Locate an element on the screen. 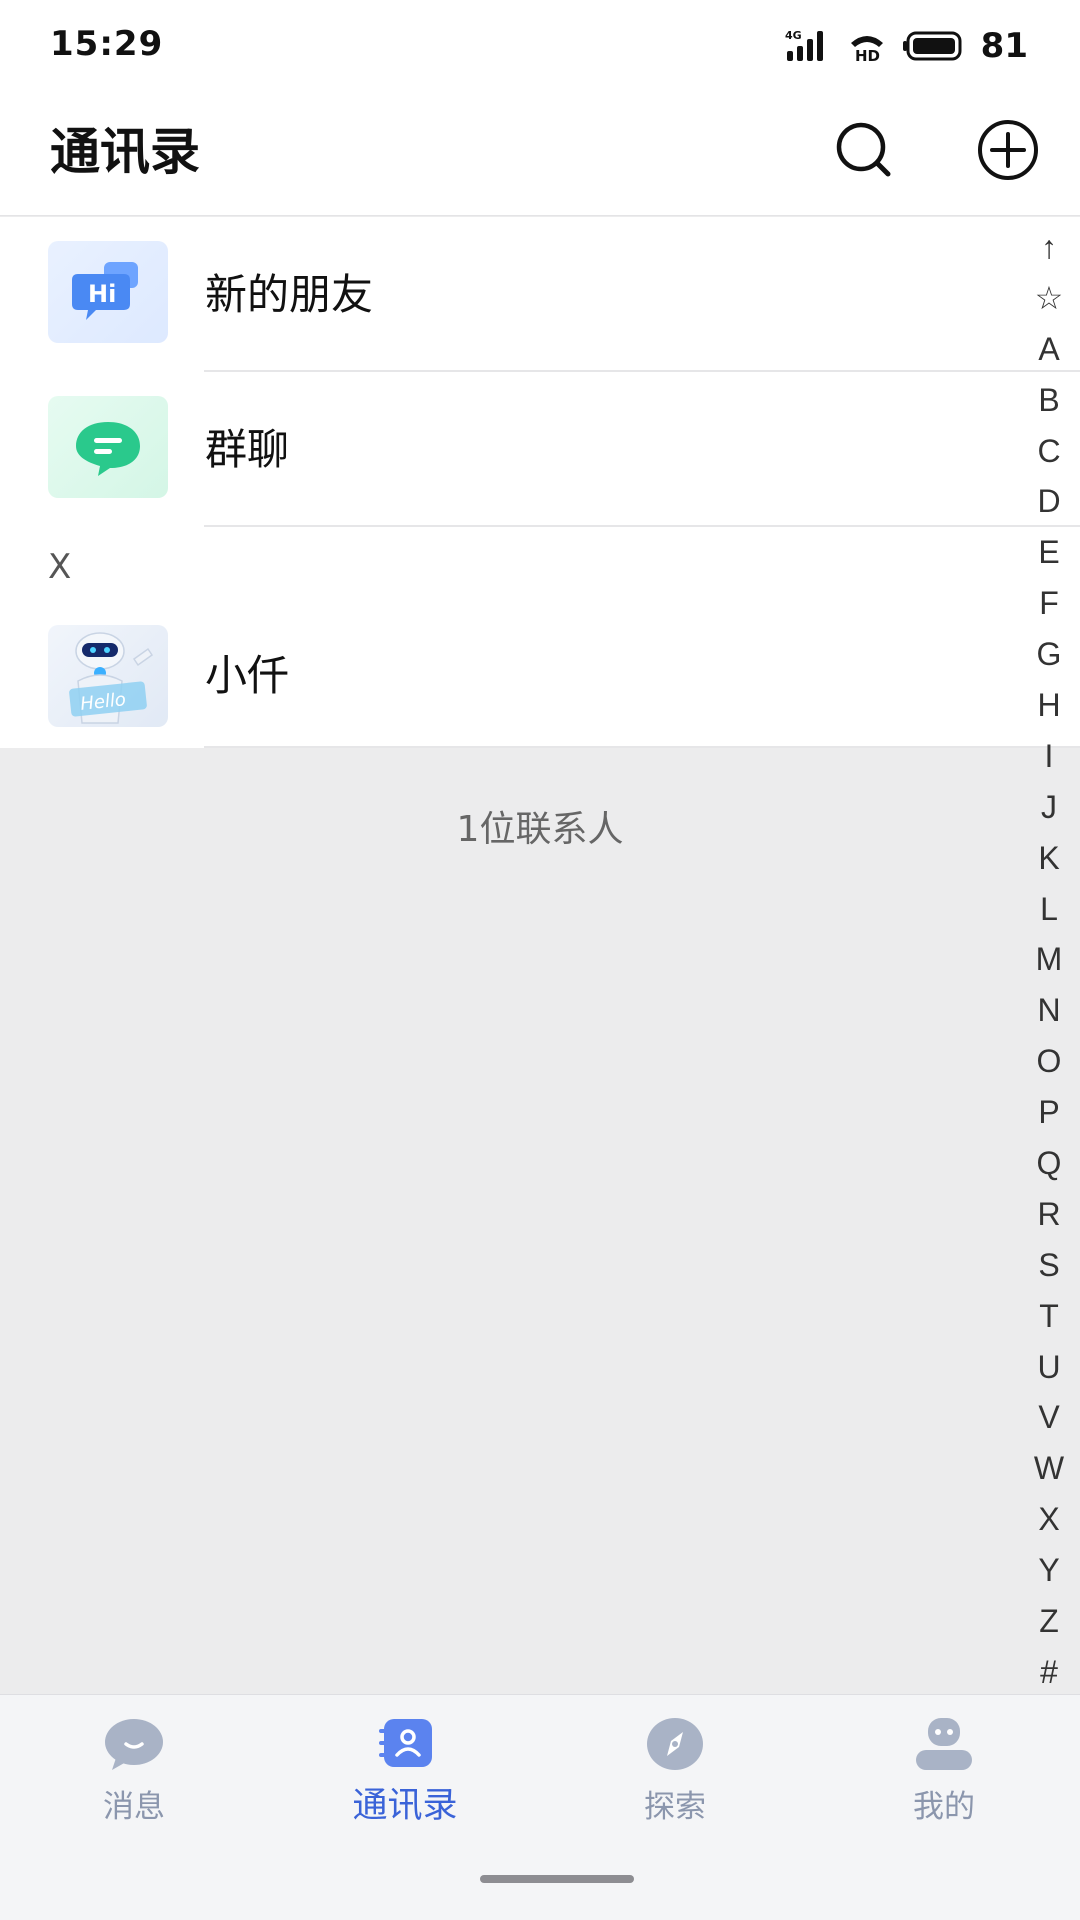 The width and height of the screenshot is (1080, 1920). nav-contacts: 通讯录 is located at coordinates (405, 1775).